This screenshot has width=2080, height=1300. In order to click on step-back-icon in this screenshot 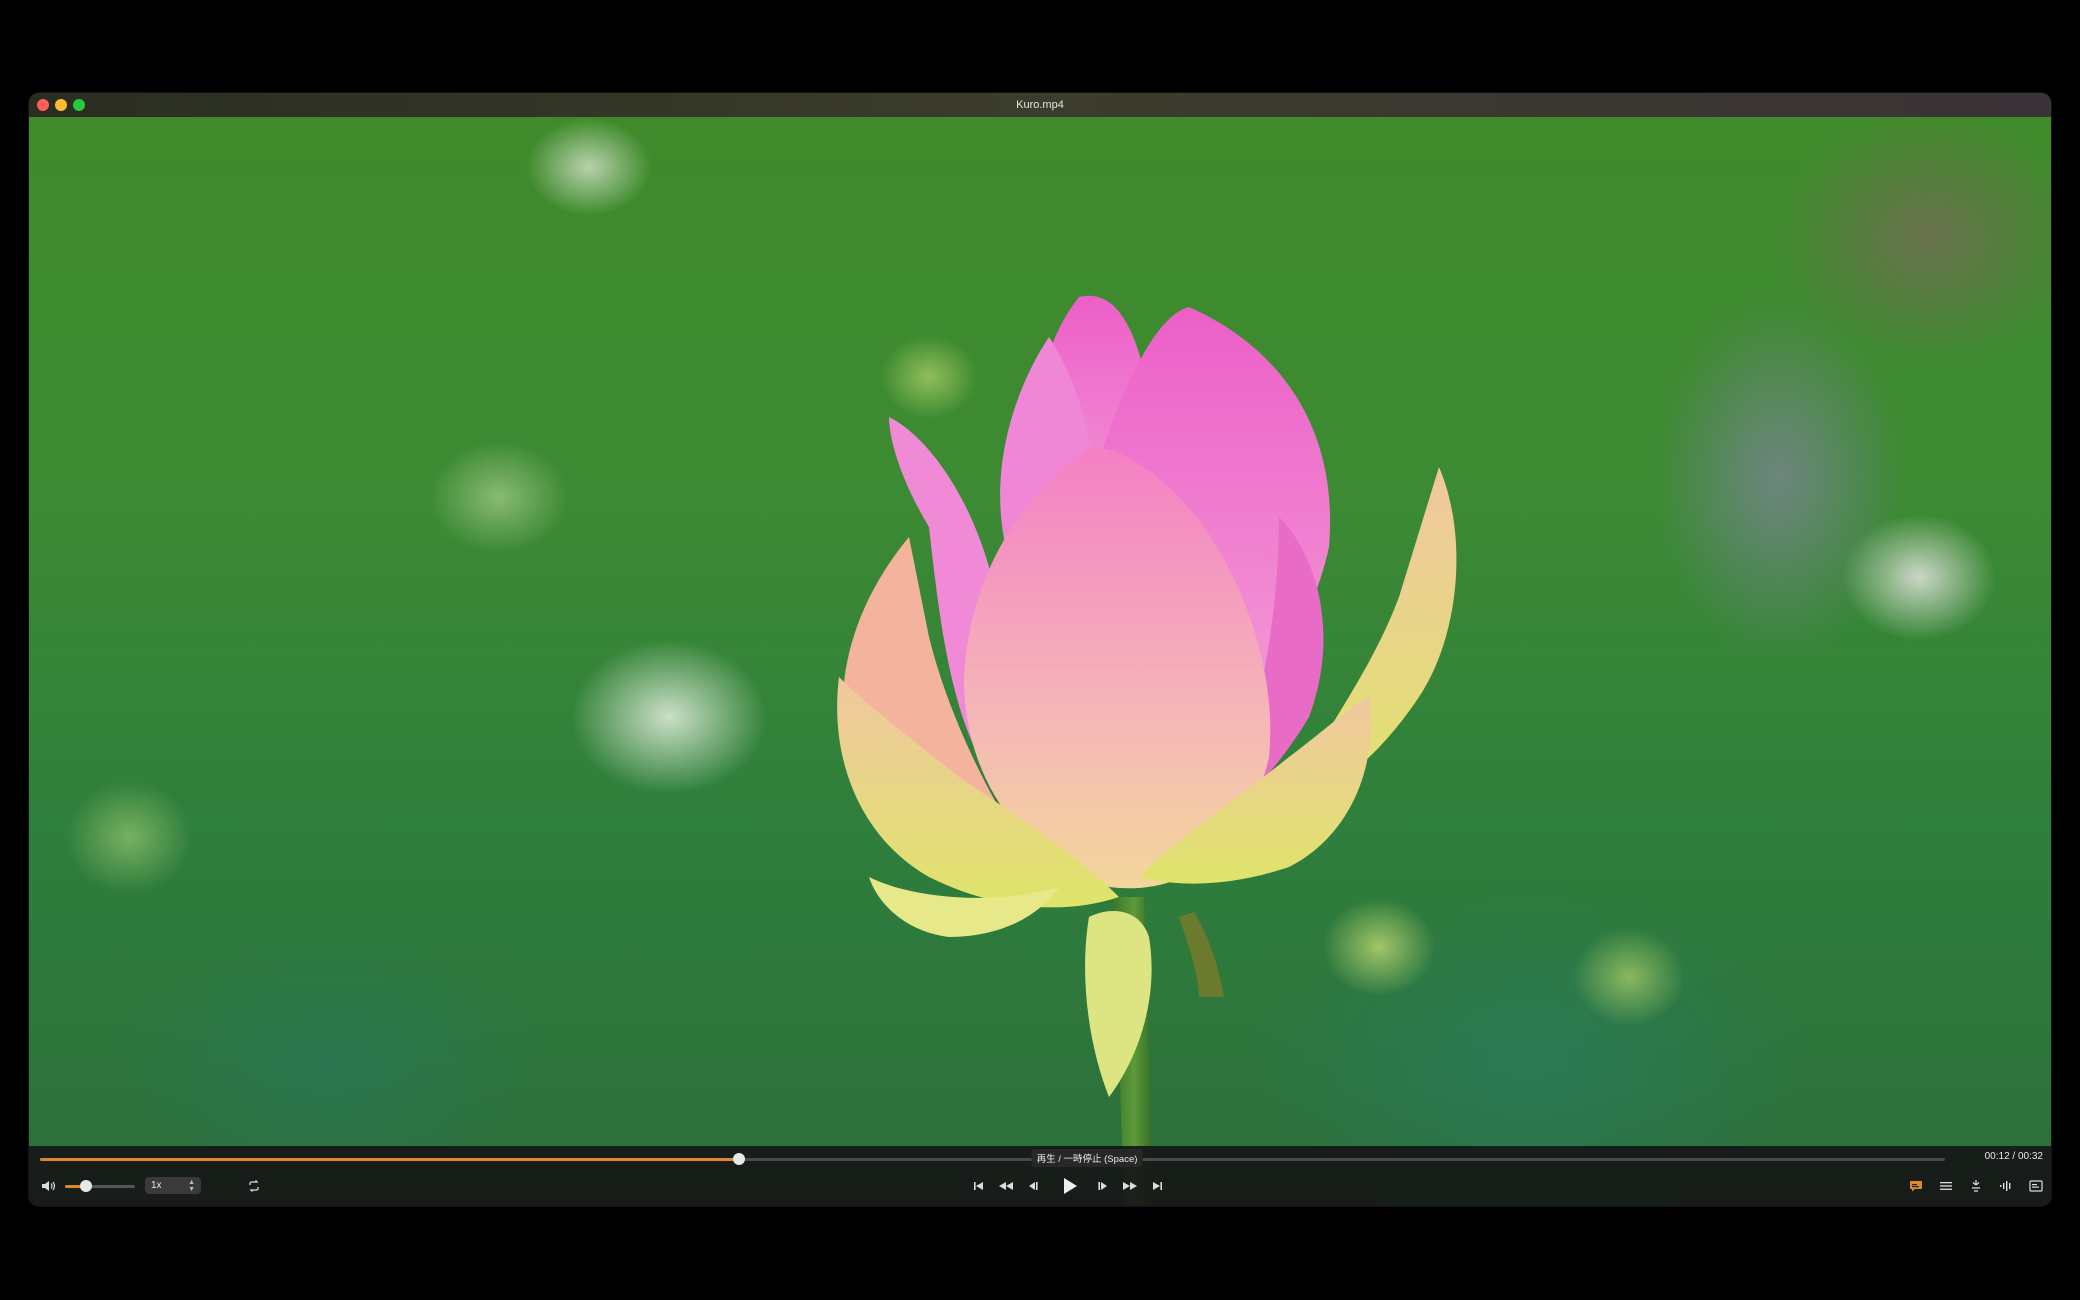, I will do `click(1033, 1186)`.